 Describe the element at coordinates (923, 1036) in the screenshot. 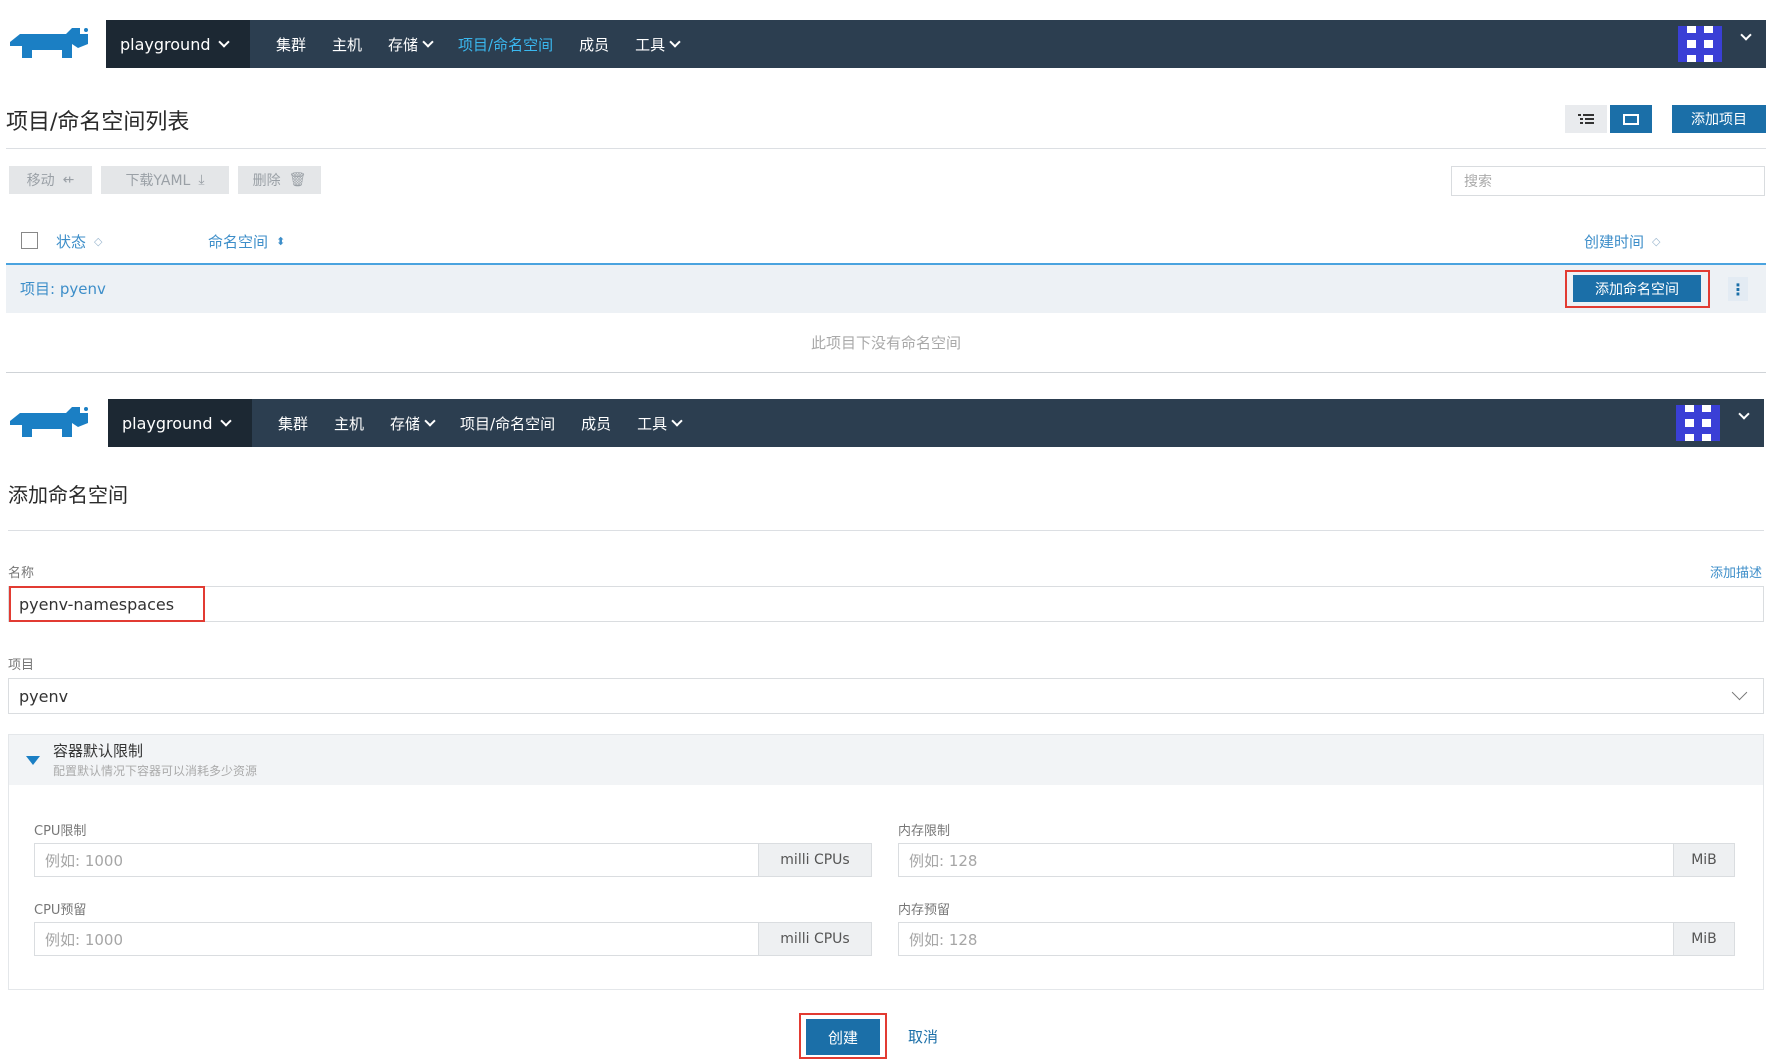

I see `cancel-link: 取消` at that location.